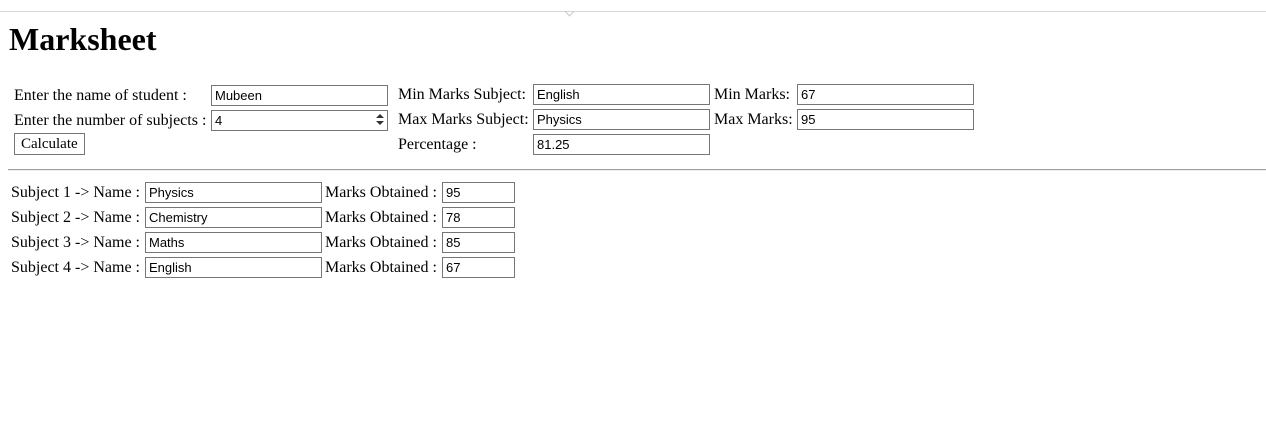  What do you see at coordinates (621, 144) in the screenshot?
I see `percentage-field` at bounding box center [621, 144].